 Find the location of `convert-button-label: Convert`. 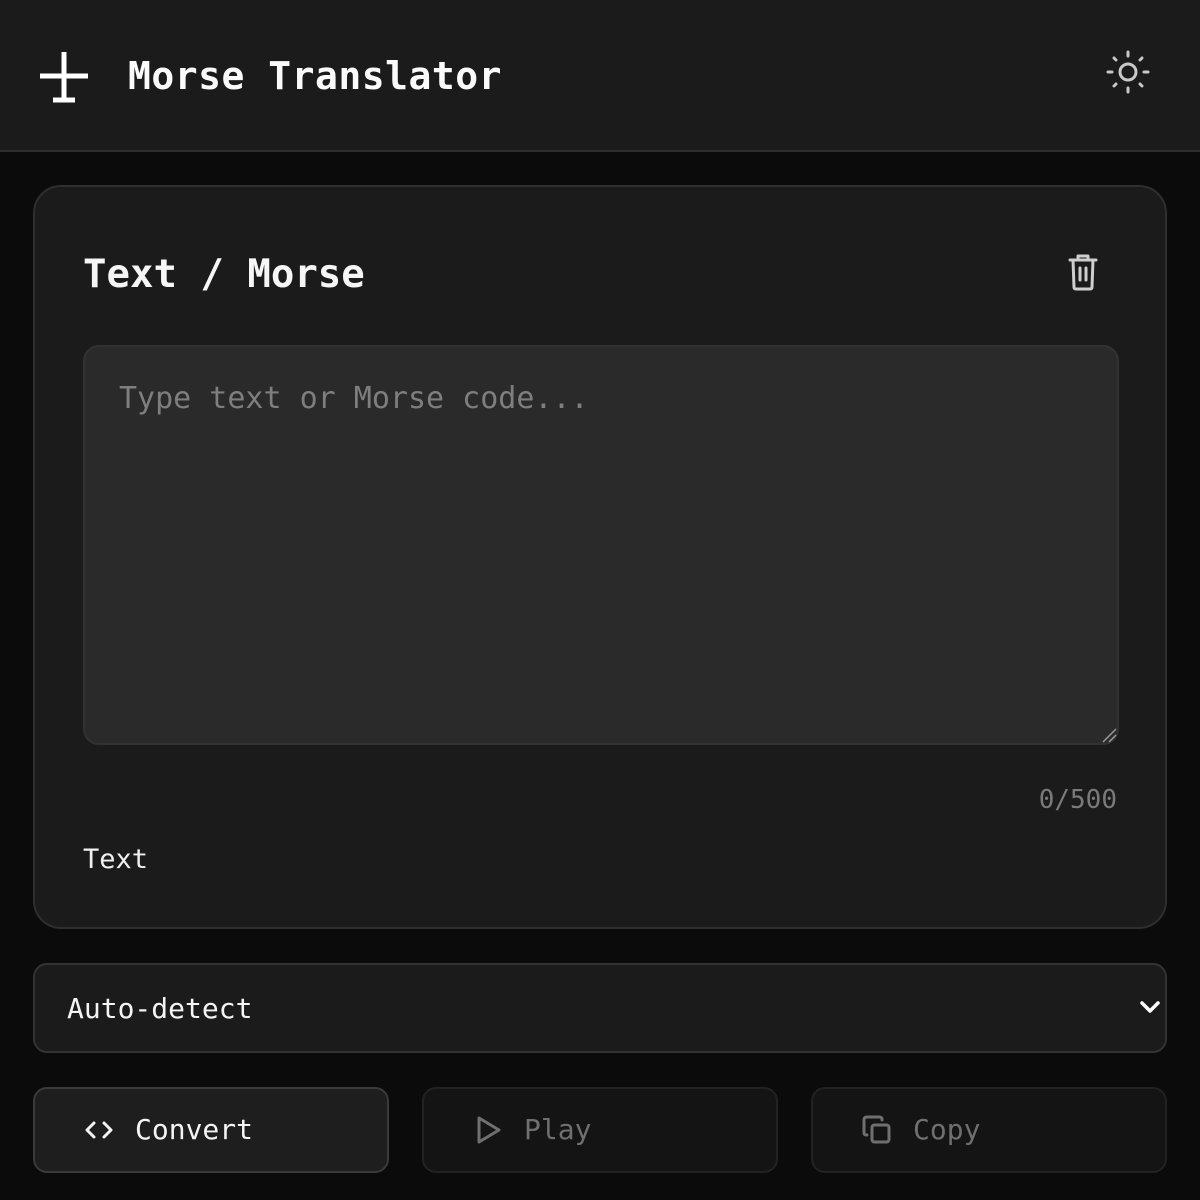

convert-button-label: Convert is located at coordinates (194, 1129).